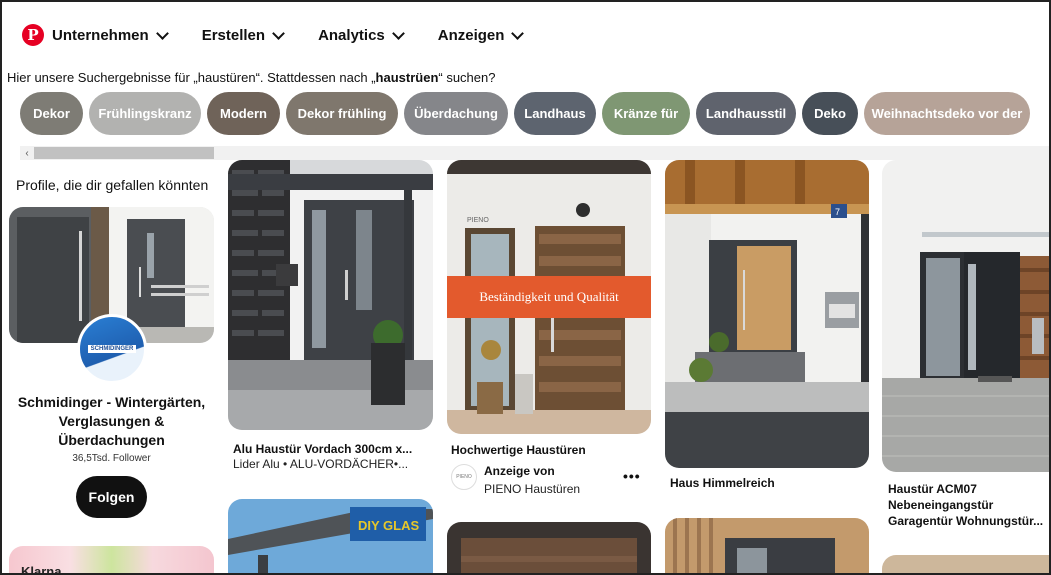  I want to click on advertiser-name: PIENO Haustüren, so click(532, 489).